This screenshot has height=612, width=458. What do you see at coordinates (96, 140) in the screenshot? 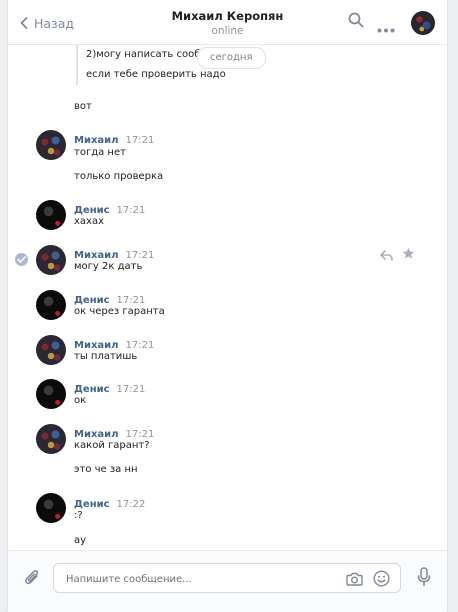
I see `author-name: Михаил` at bounding box center [96, 140].